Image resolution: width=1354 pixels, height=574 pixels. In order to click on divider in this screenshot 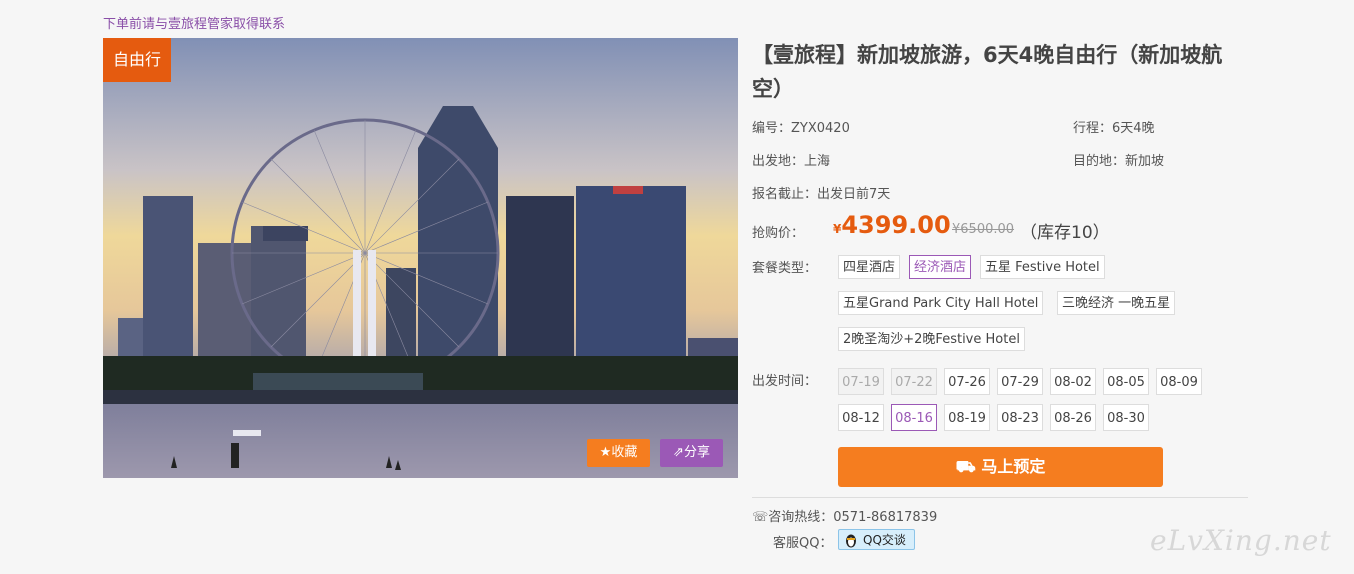, I will do `click(1000, 497)`.